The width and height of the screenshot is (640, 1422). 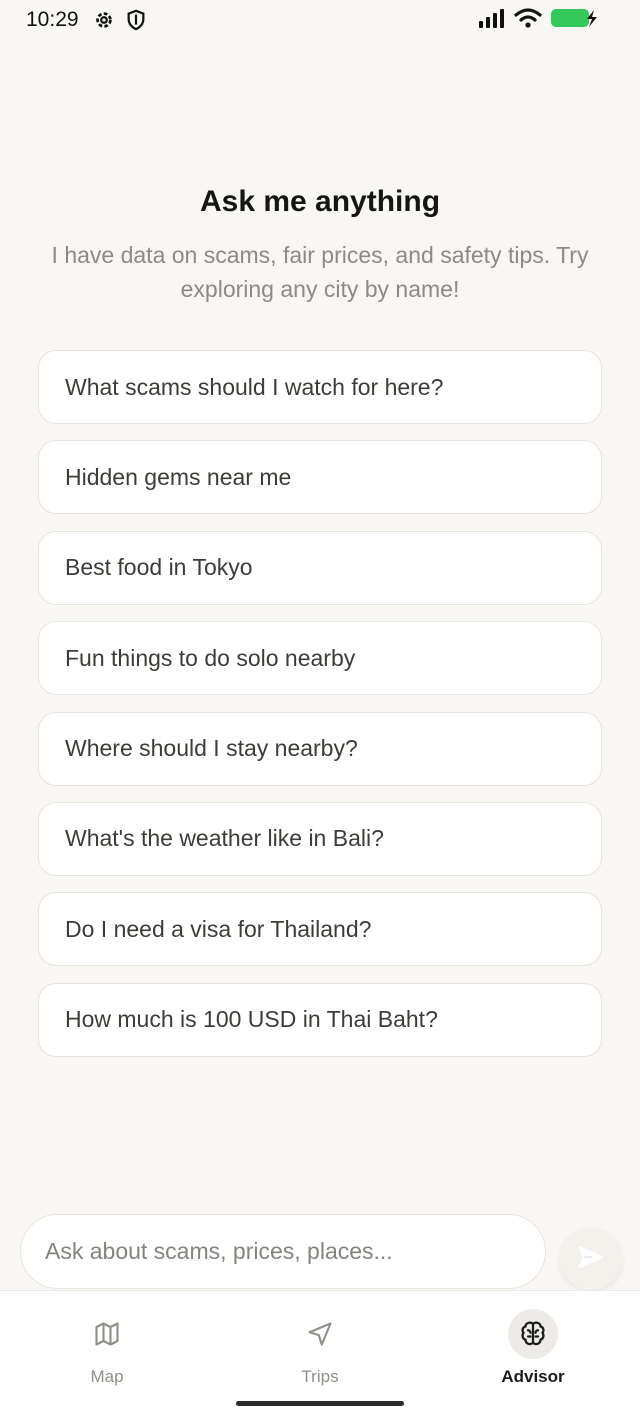 I want to click on suggestion-currency-conversion: How much is 100 USD in Thai Baht?, so click(x=320, y=1019).